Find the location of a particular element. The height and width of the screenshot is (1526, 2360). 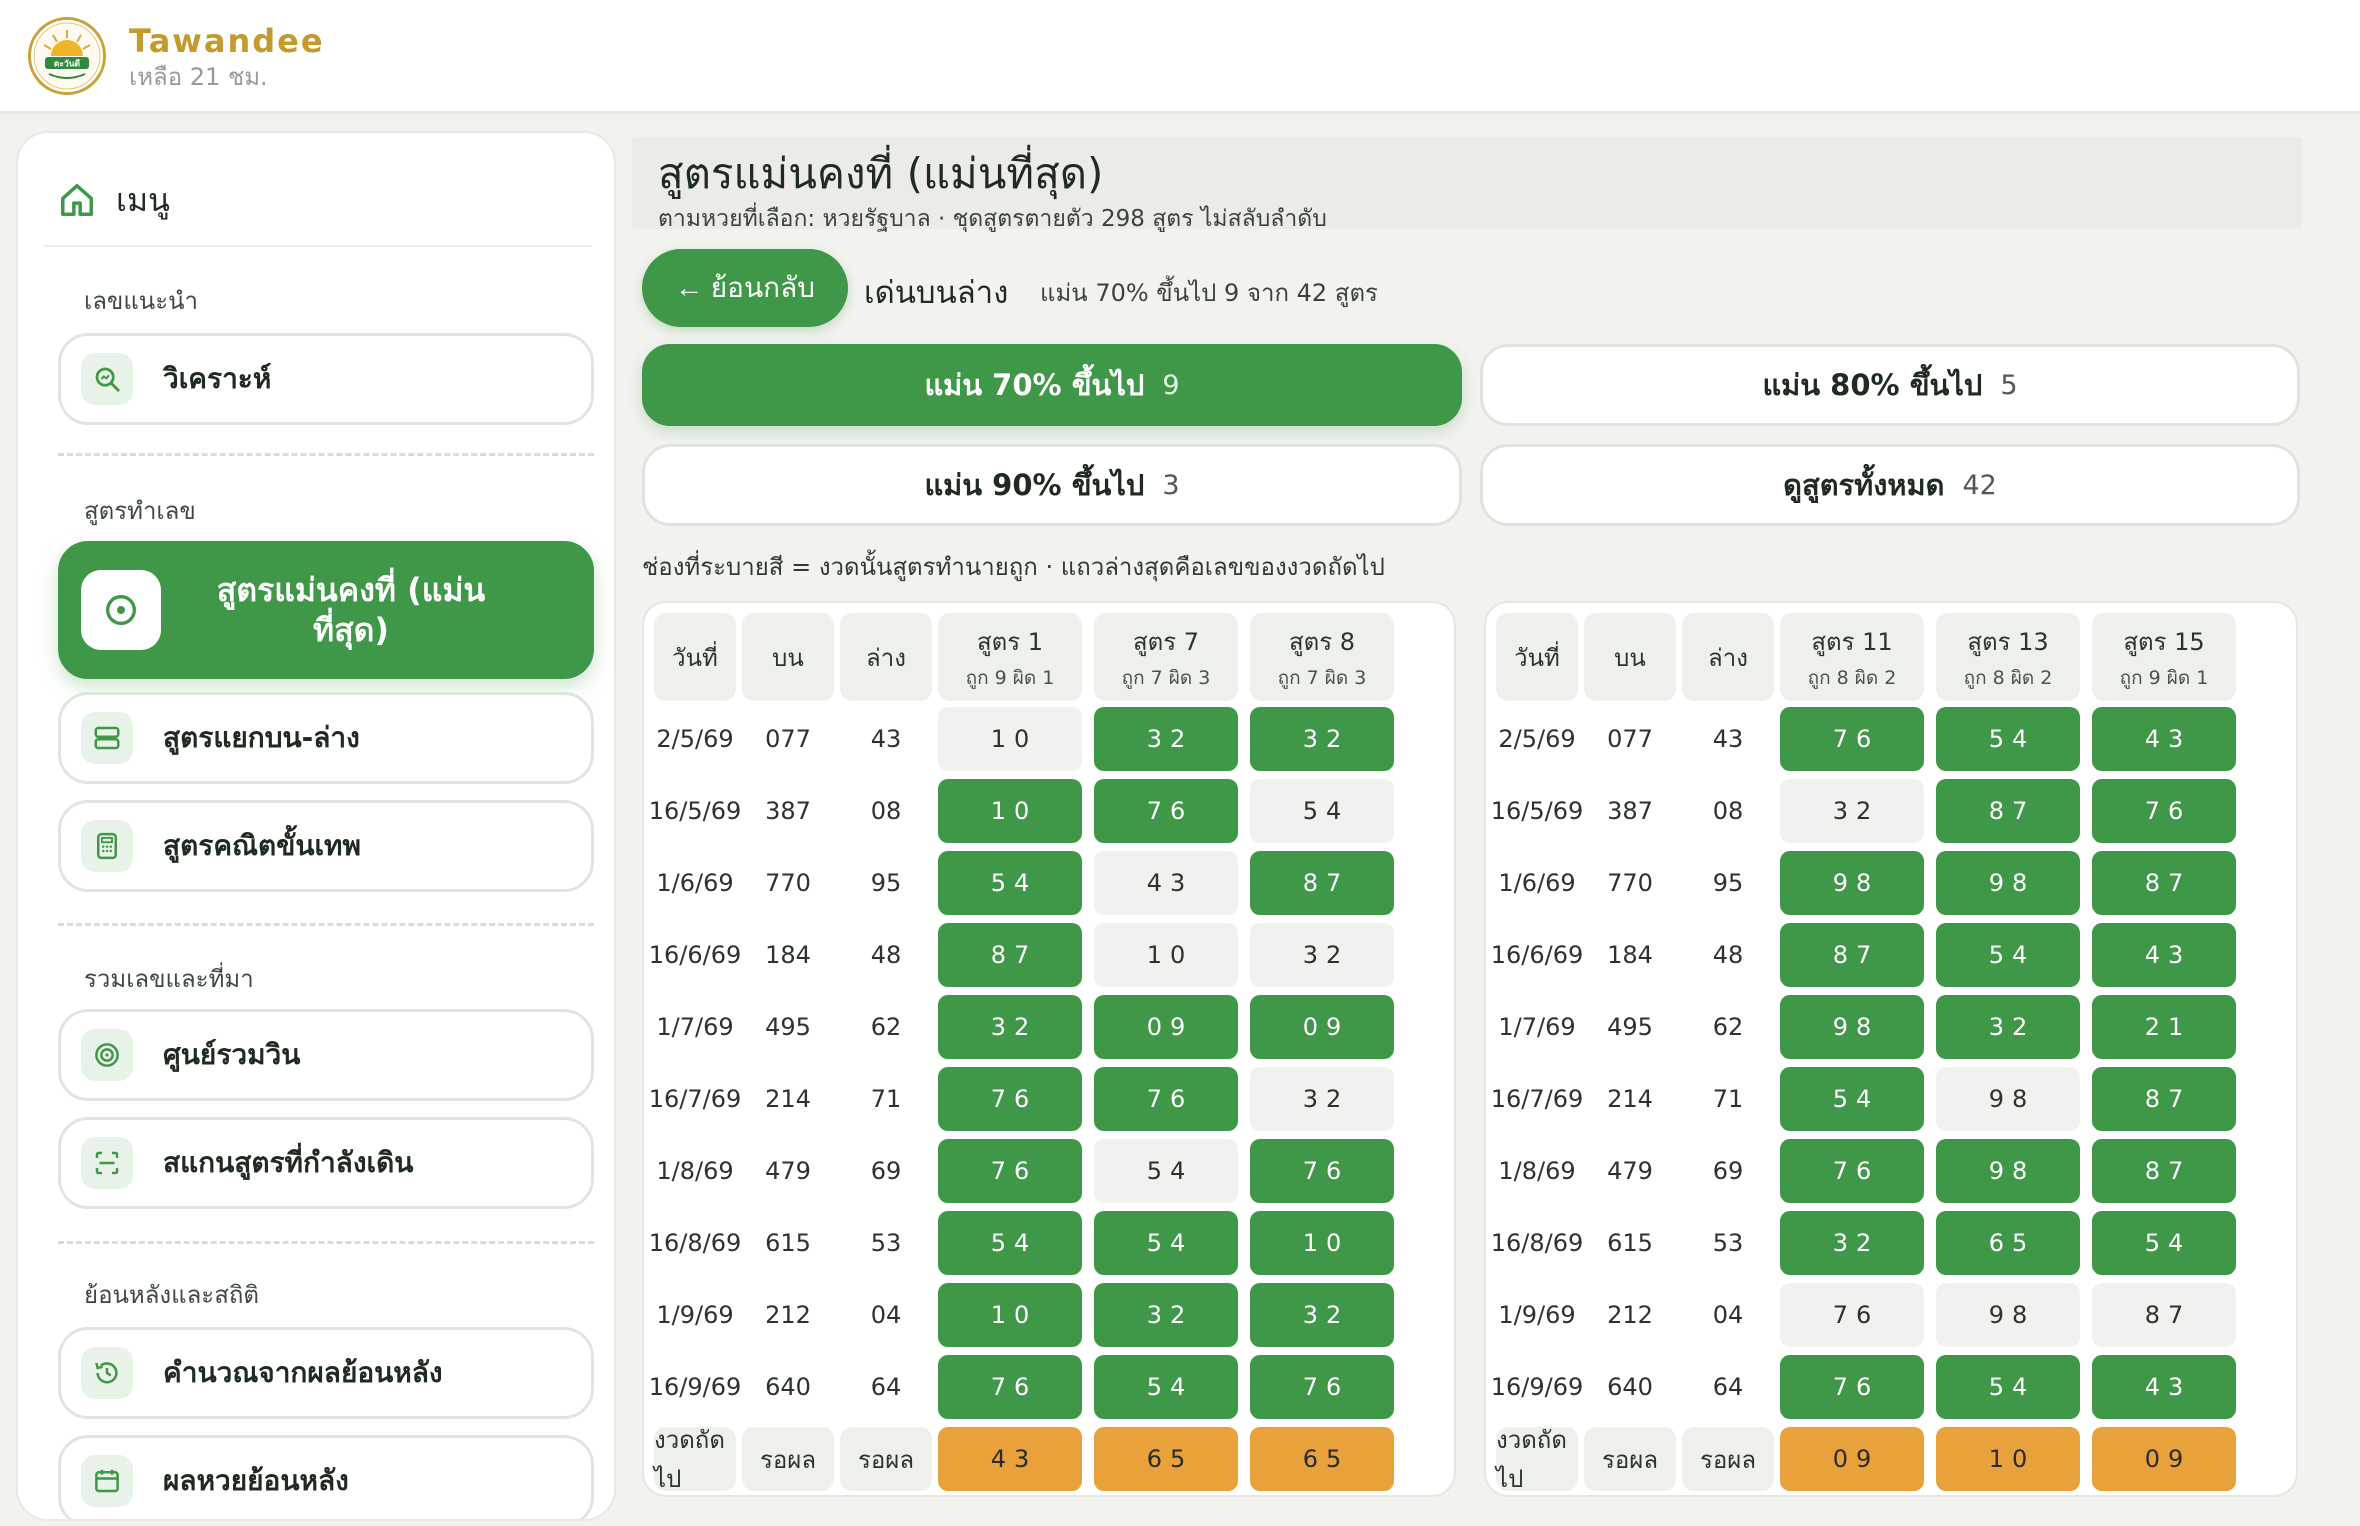

formula-header: สูตร 13 ถูก 8 ผิด 2 is located at coordinates (2008, 657).